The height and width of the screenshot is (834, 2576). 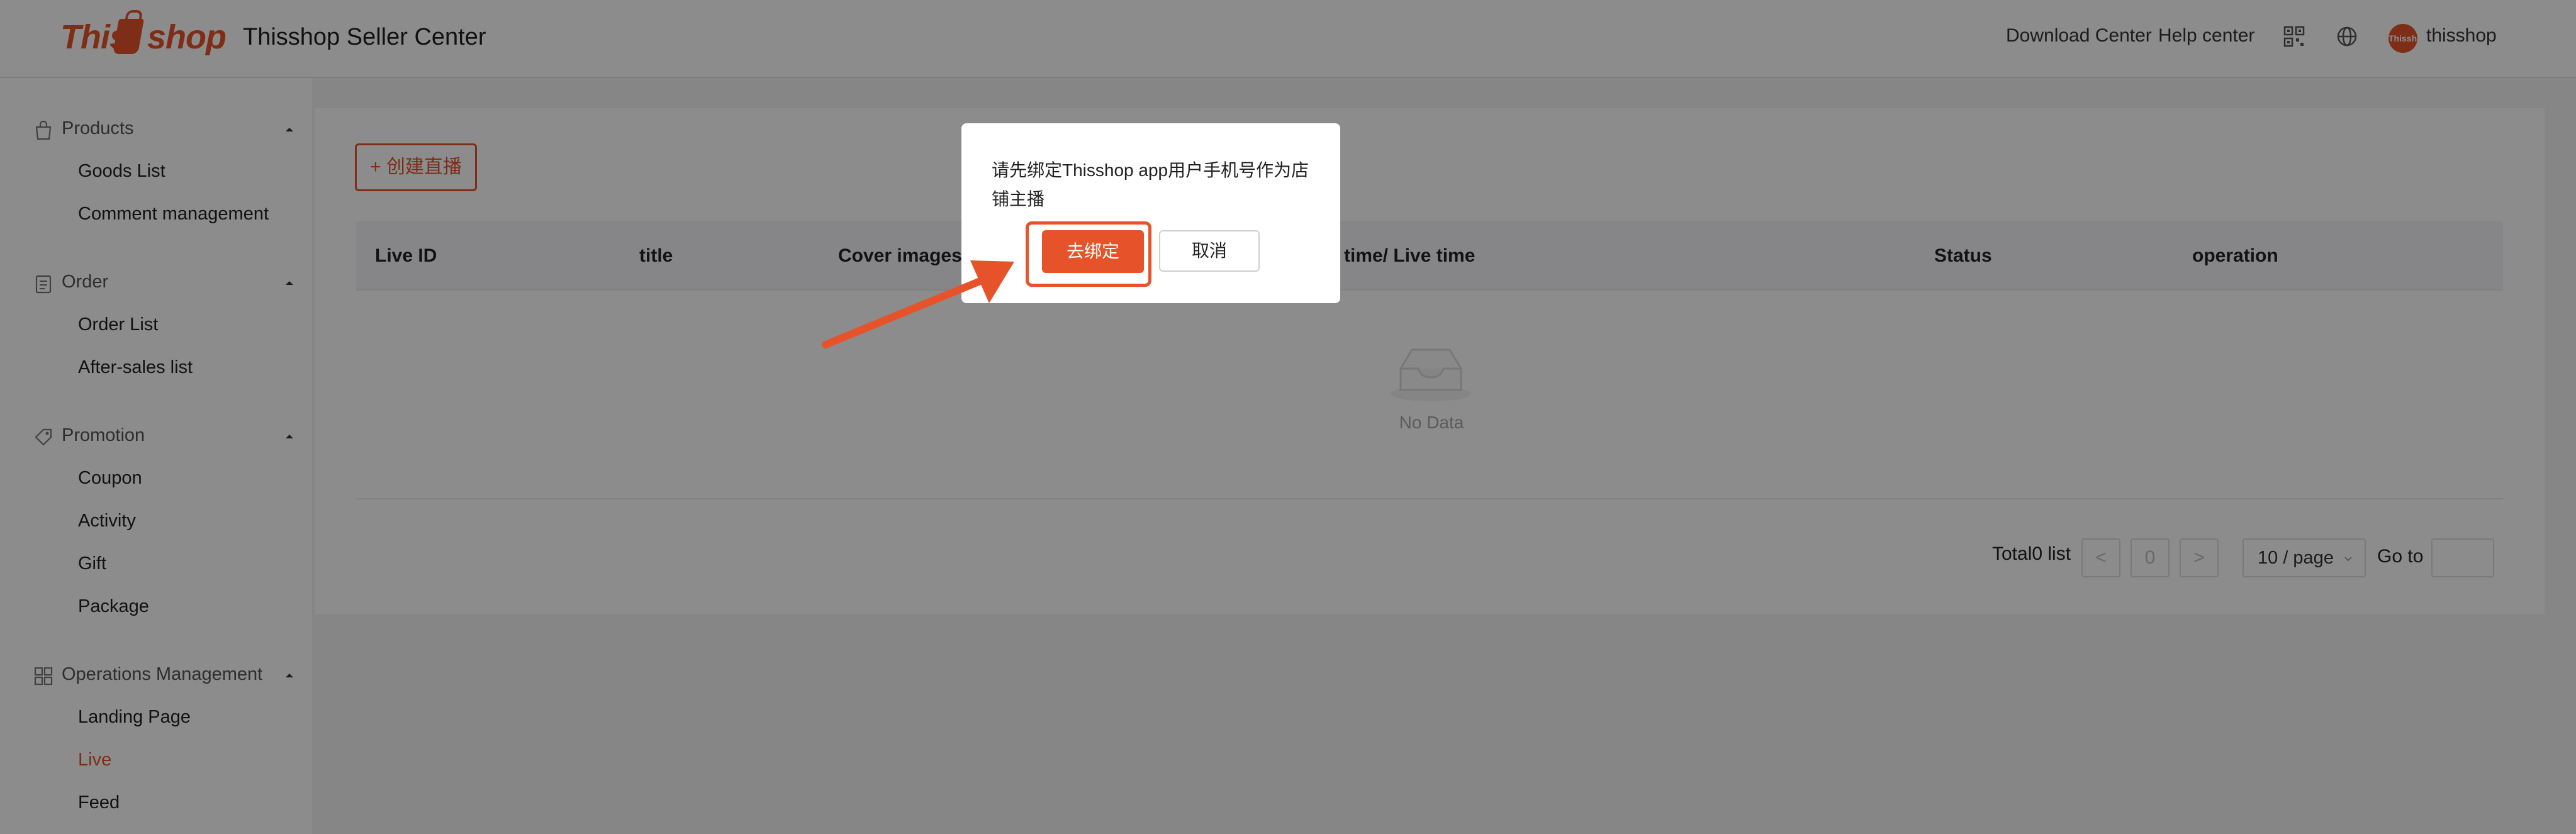 What do you see at coordinates (1150, 185) in the screenshot?
I see `dialog-message: 请先绑定Thisshop app用户手机号作为店铺主播` at bounding box center [1150, 185].